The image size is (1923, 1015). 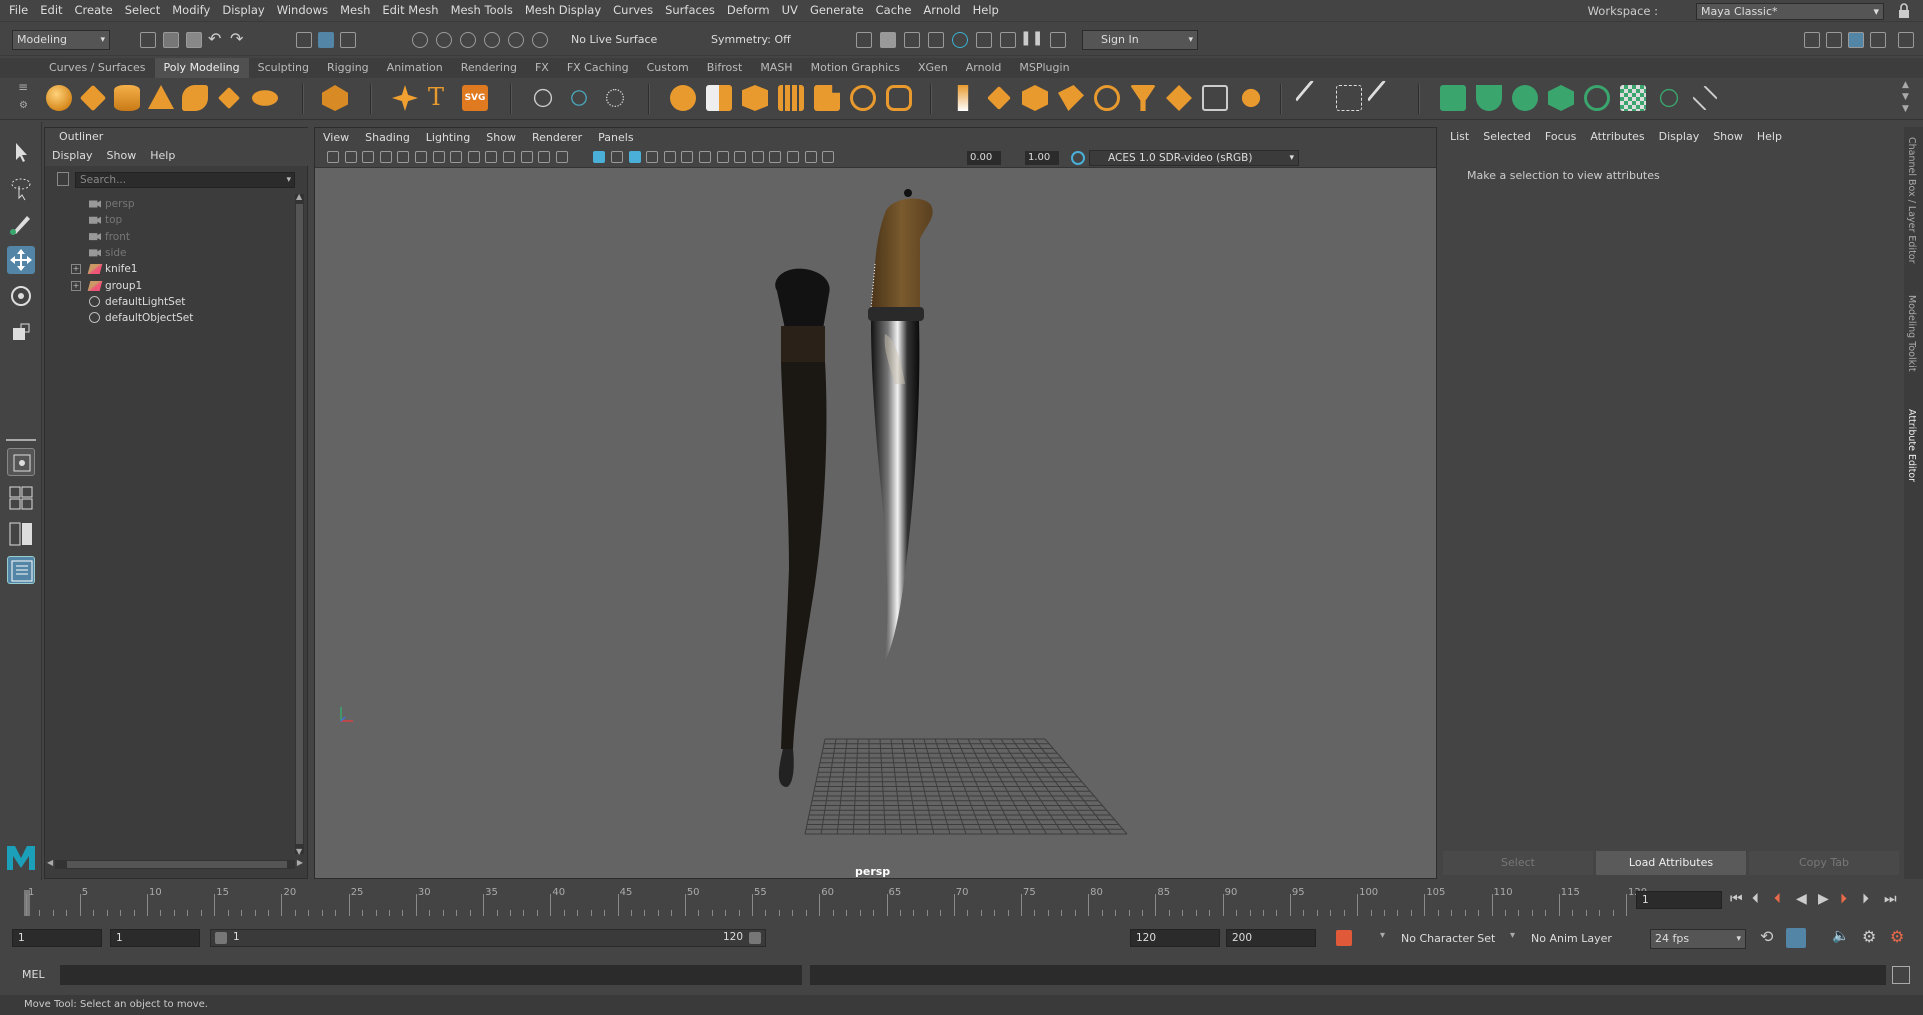 I want to click on loop-icon: ⟲, so click(x=1766, y=936).